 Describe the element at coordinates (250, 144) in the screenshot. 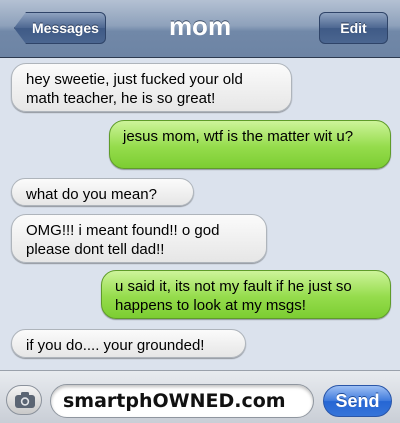

I see `message-bubble-sent: jesus mom, wtf is the matter wit u?` at that location.